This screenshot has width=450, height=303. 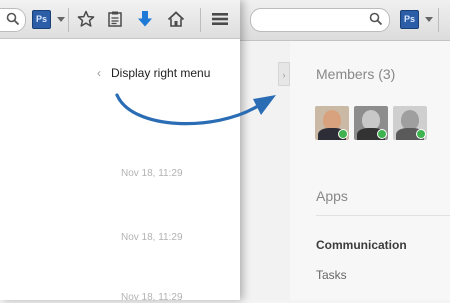 What do you see at coordinates (331, 275) in the screenshot?
I see `app-tasks-link: Tasks` at bounding box center [331, 275].